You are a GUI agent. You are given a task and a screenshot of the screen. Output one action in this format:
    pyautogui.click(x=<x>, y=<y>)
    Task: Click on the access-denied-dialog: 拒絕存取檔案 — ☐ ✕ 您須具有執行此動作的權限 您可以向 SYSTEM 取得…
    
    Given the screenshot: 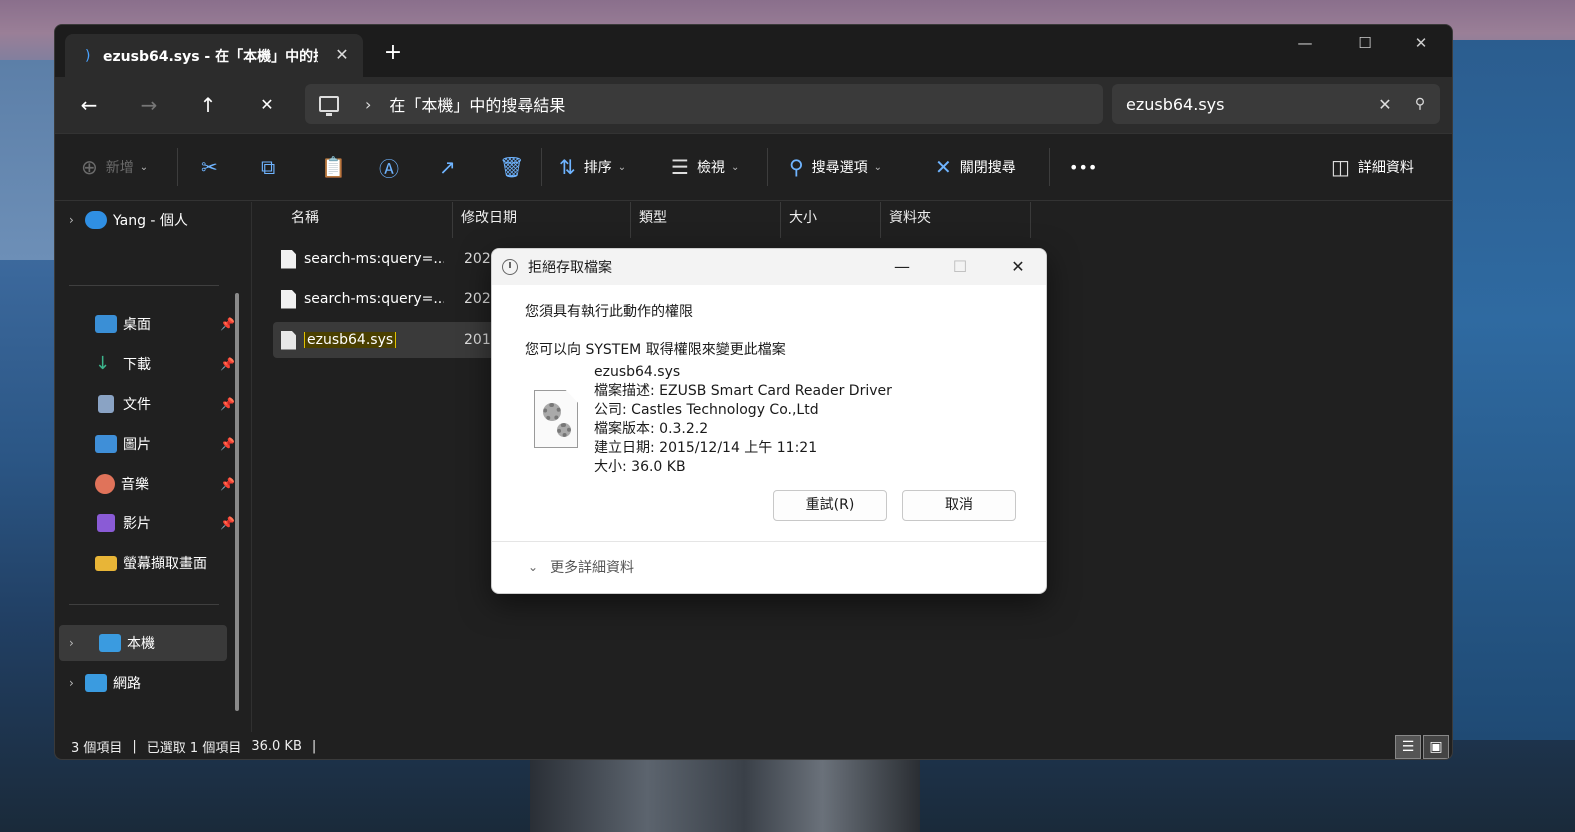 What is the action you would take?
    pyautogui.click(x=769, y=421)
    